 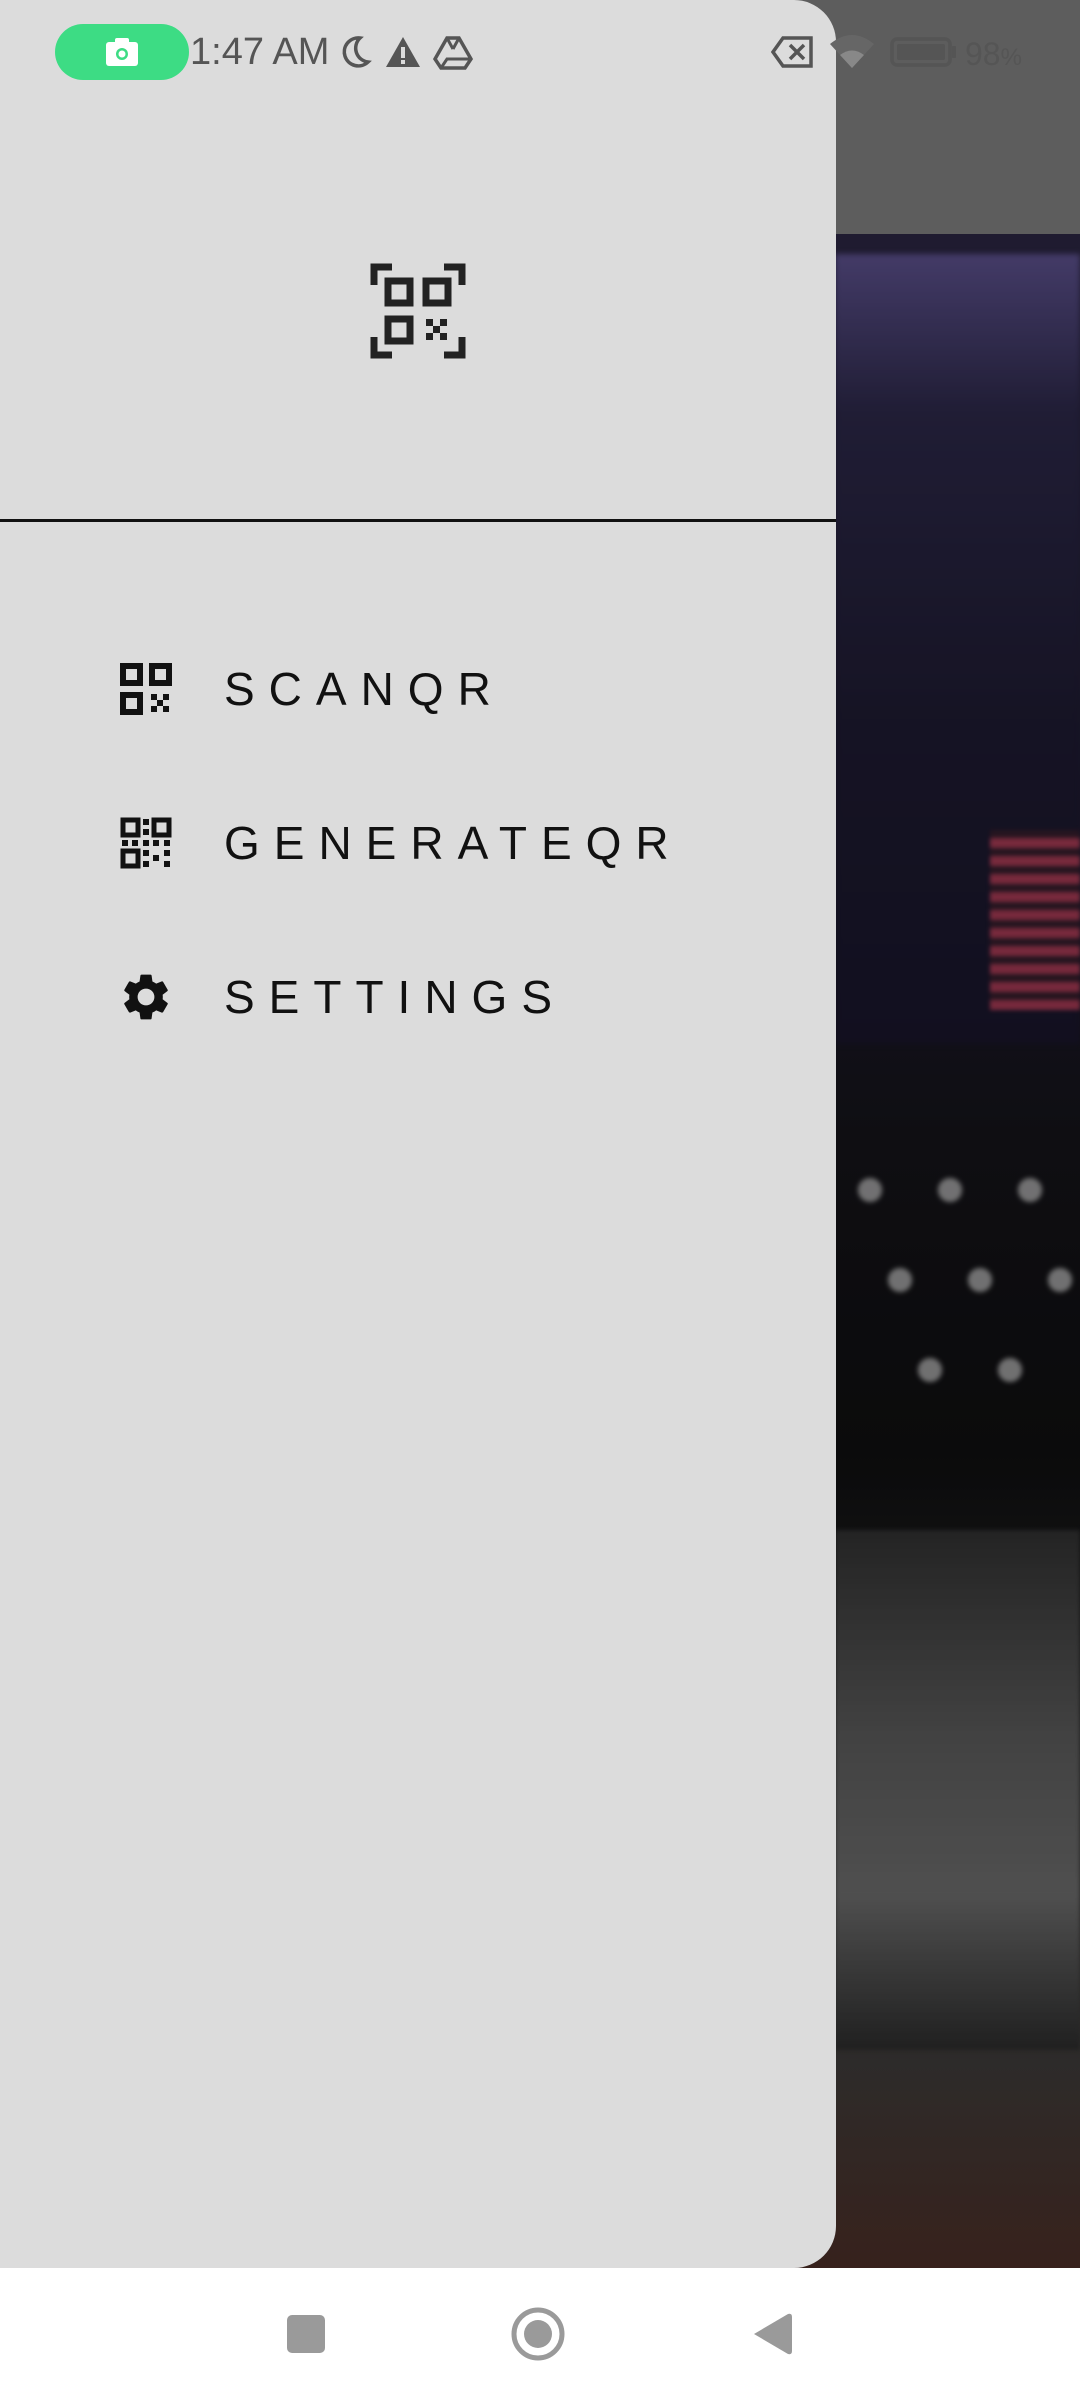 What do you see at coordinates (357, 52) in the screenshot?
I see `moon-icon` at bounding box center [357, 52].